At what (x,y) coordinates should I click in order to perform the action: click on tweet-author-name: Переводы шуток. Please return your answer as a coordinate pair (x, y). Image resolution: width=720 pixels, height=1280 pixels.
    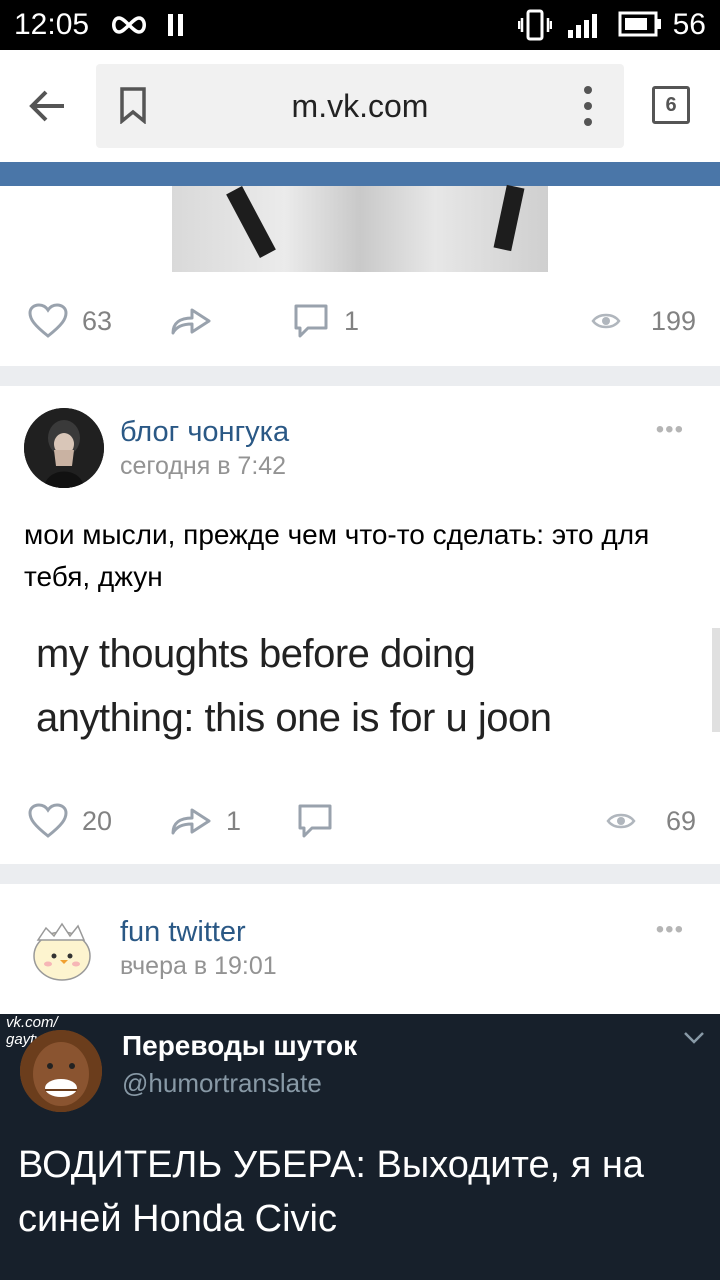
    Looking at the image, I should click on (240, 1045).